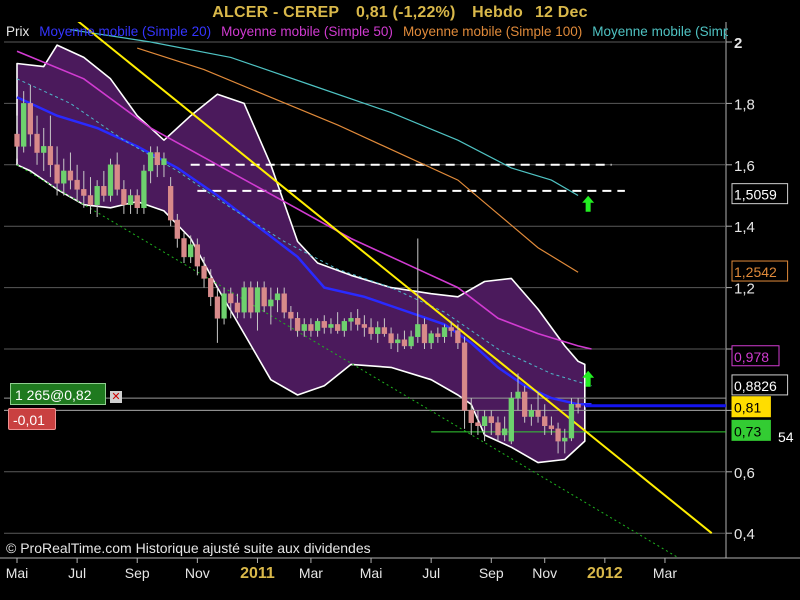 The height and width of the screenshot is (600, 800). Describe the element at coordinates (755, 272) in the screenshot. I see `price-label-text: 1,2542` at that location.